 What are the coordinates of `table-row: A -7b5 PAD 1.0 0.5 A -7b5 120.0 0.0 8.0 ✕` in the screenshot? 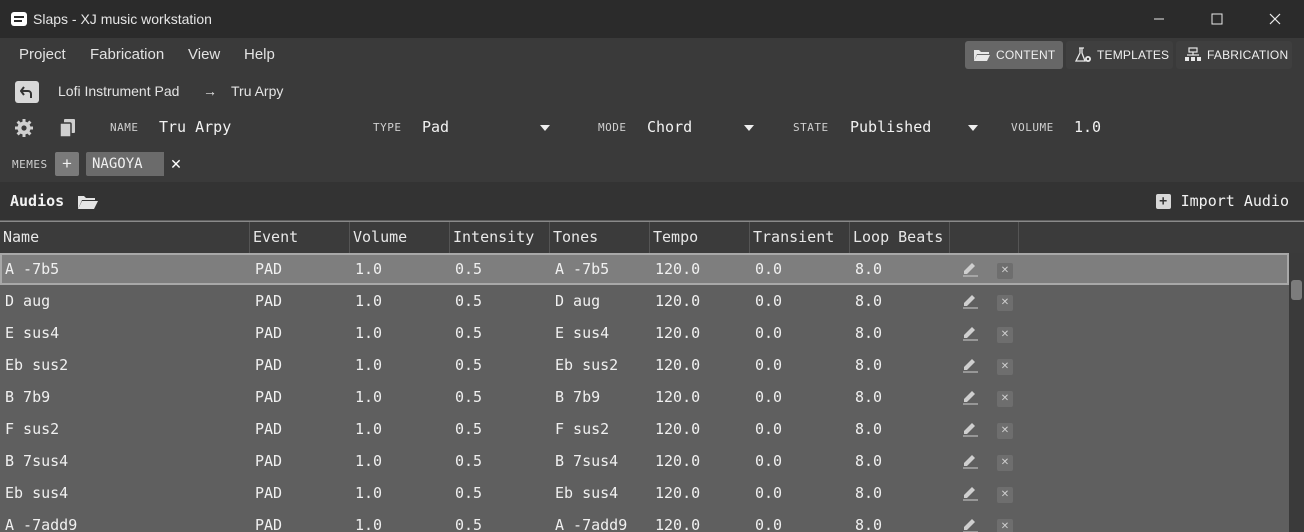 It's located at (644, 269).